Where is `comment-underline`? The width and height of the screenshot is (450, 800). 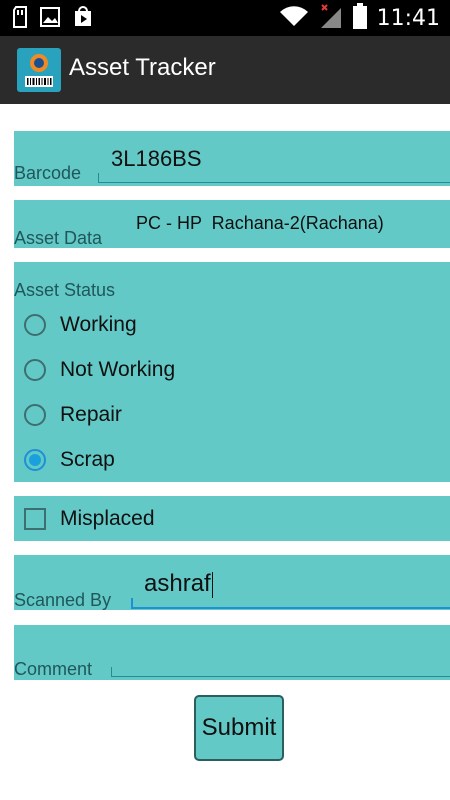
comment-underline is located at coordinates (280, 672).